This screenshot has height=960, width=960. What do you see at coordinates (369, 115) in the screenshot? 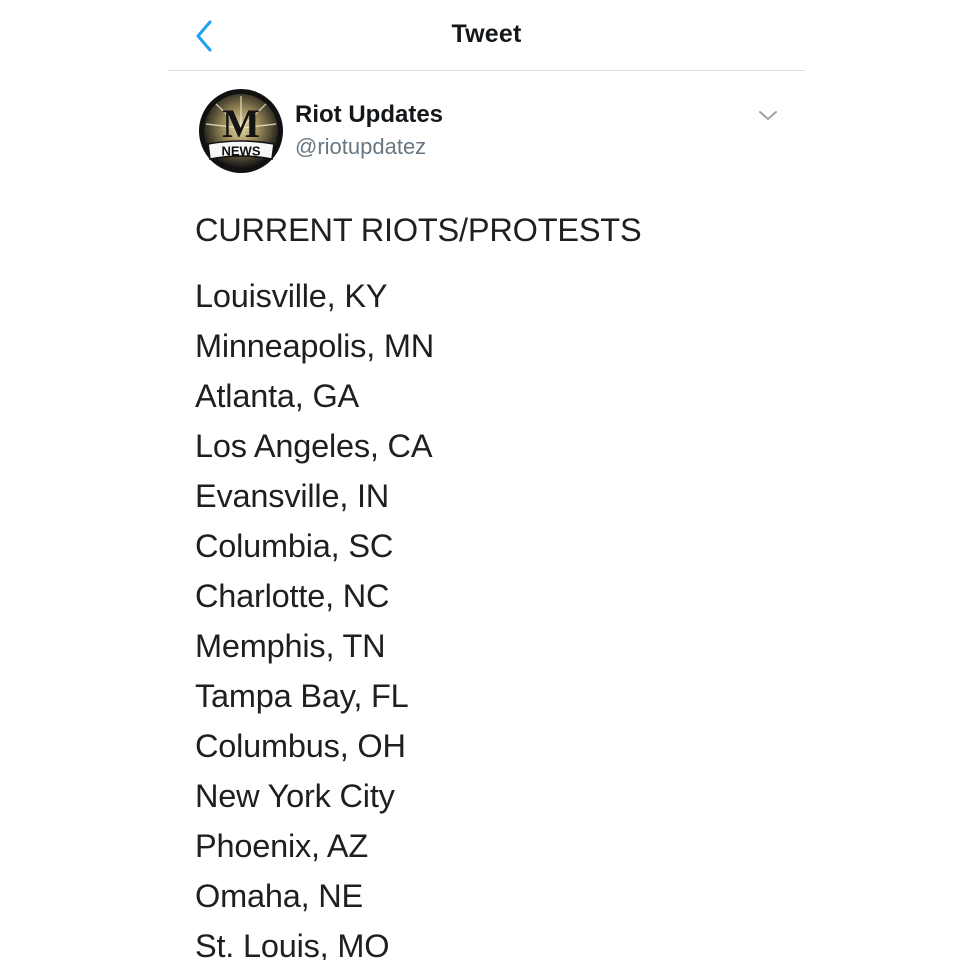
I see `author-name: Riot Updates` at bounding box center [369, 115].